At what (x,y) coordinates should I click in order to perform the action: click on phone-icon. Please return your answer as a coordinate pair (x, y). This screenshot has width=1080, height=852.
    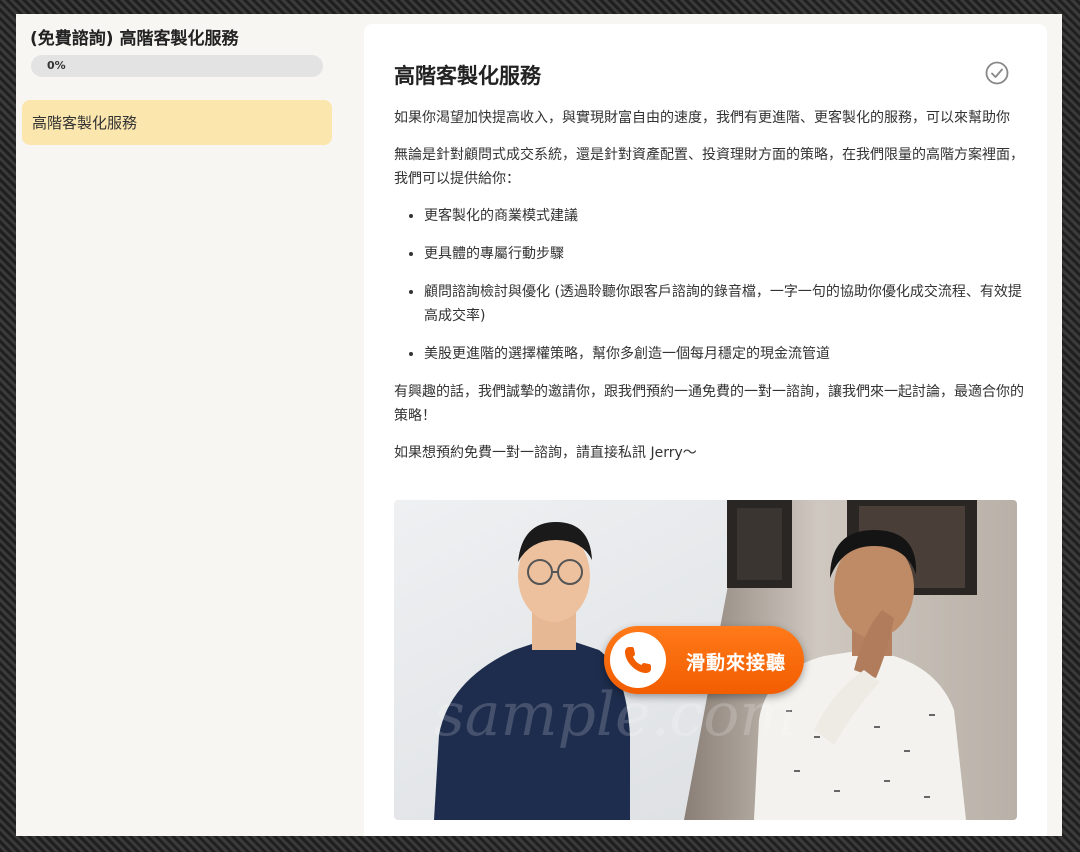
    Looking at the image, I should click on (638, 660).